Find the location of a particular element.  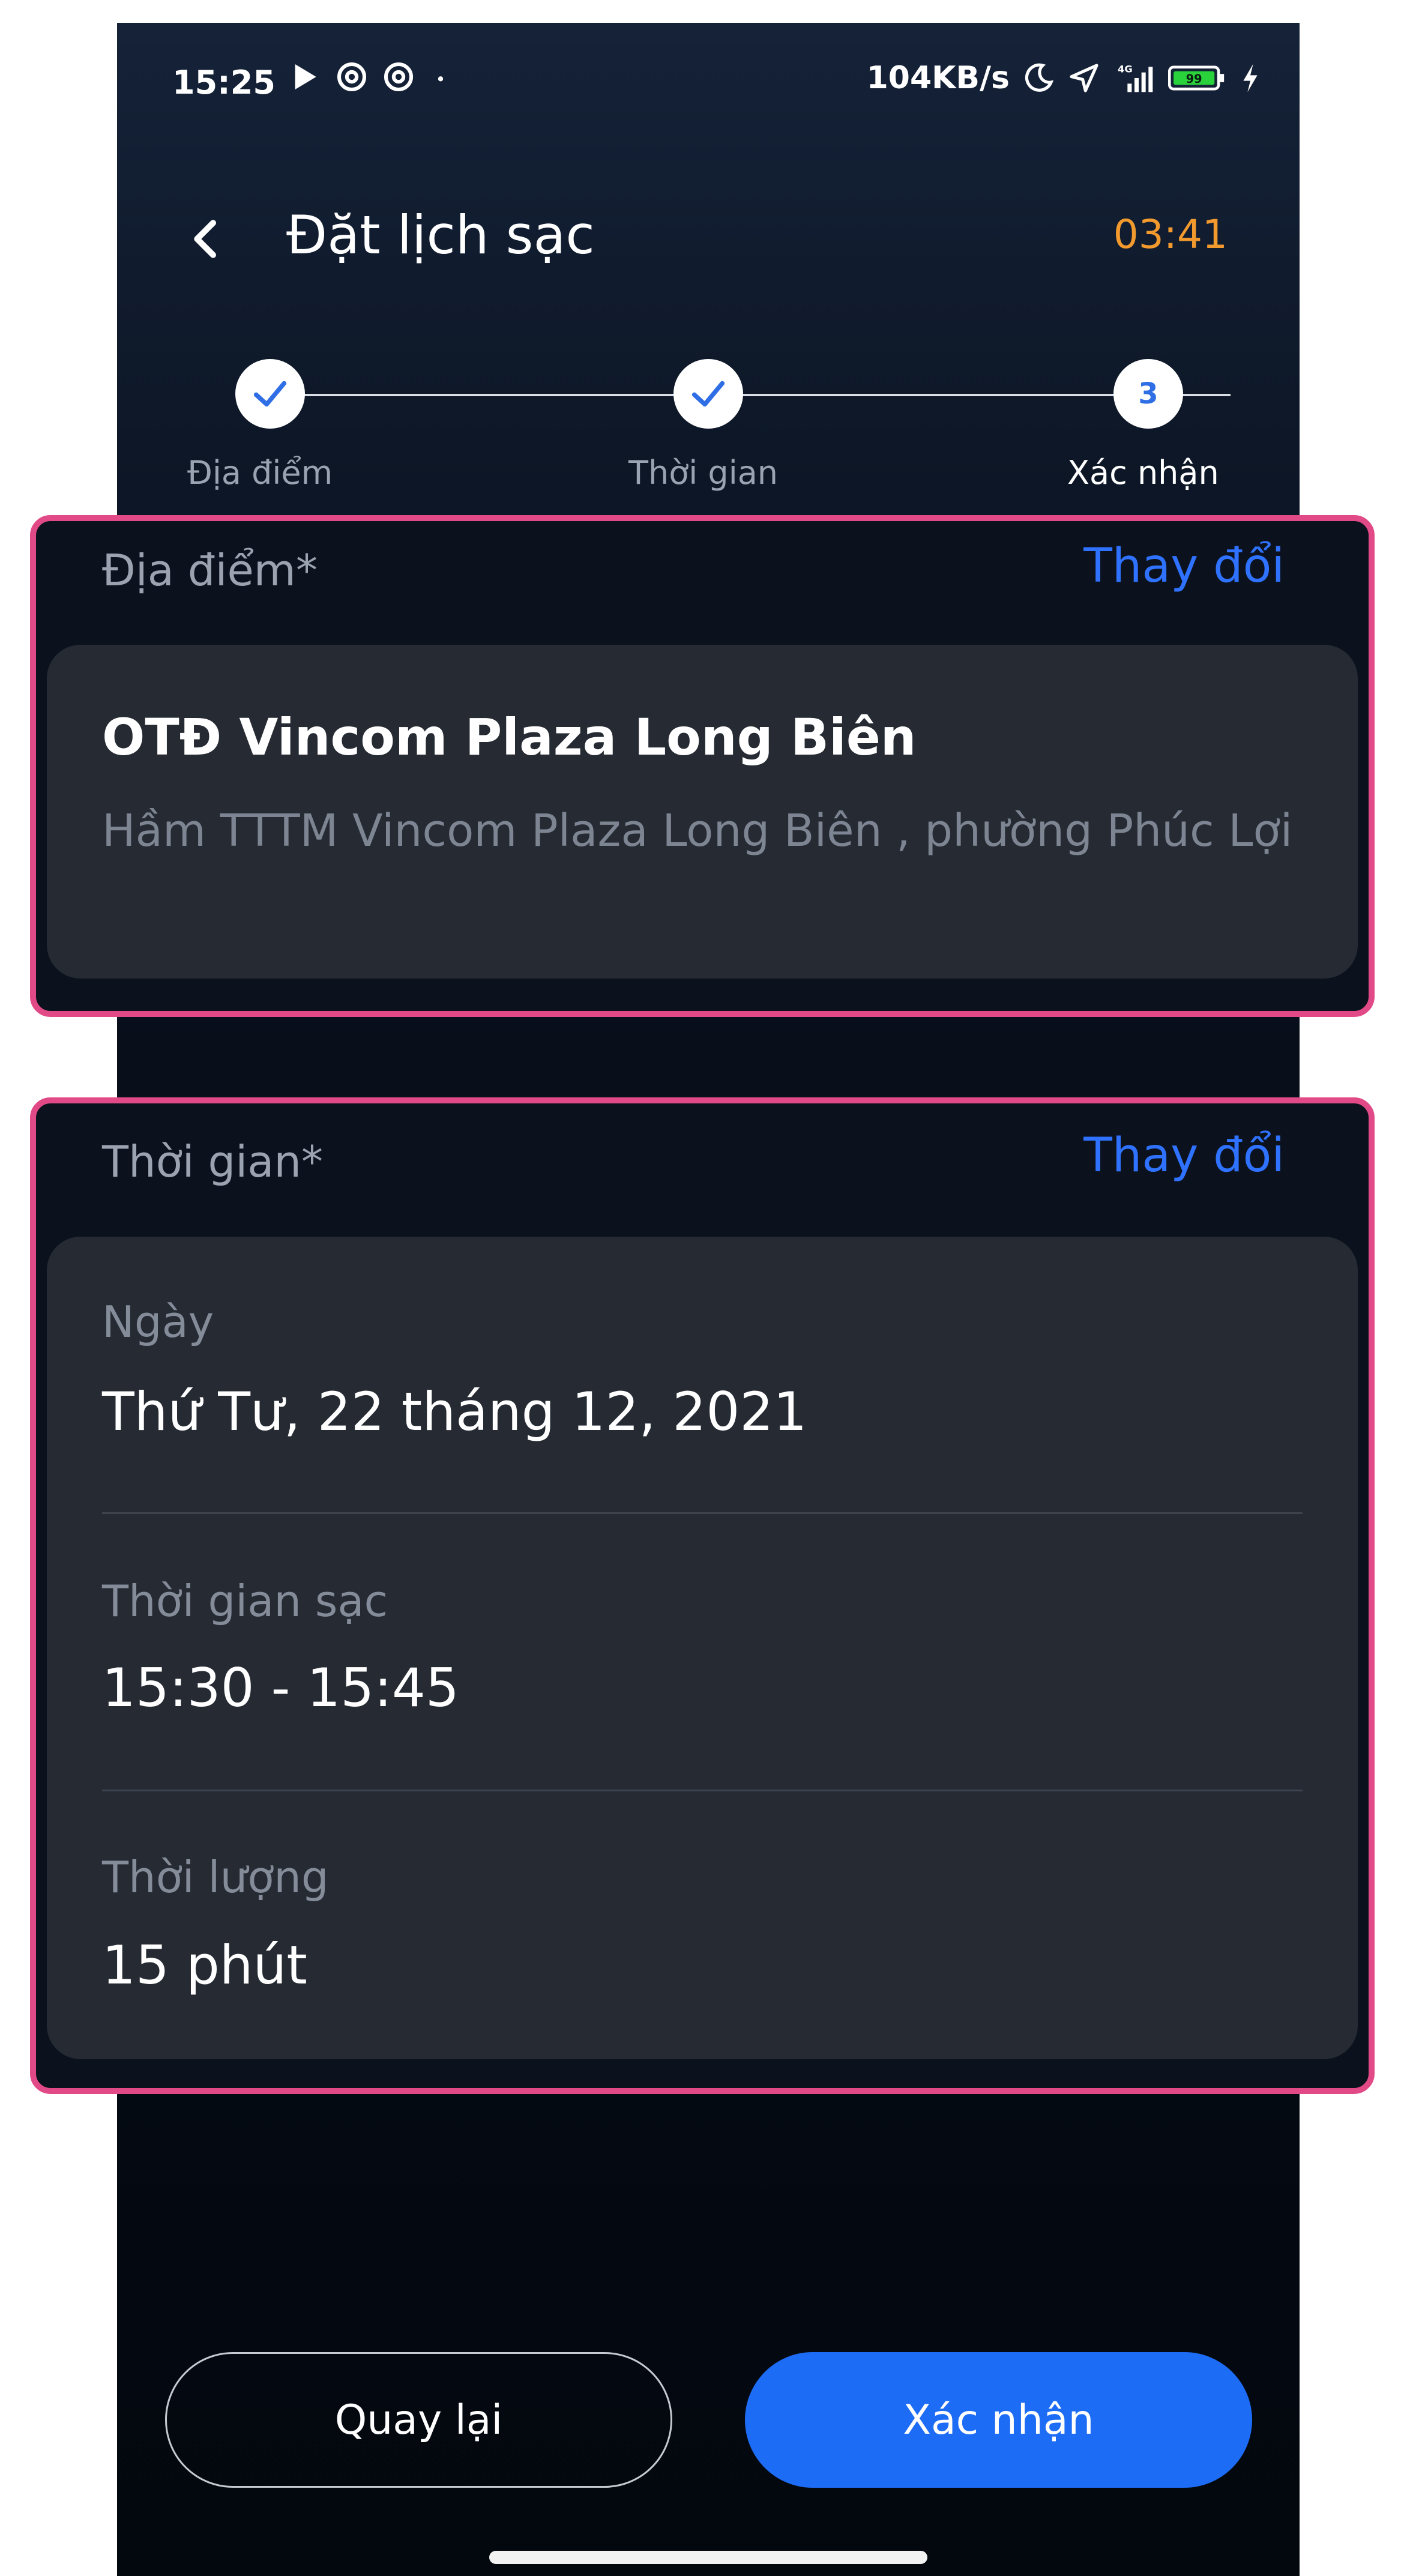

confirm-button: Xác nhận is located at coordinates (998, 2420).